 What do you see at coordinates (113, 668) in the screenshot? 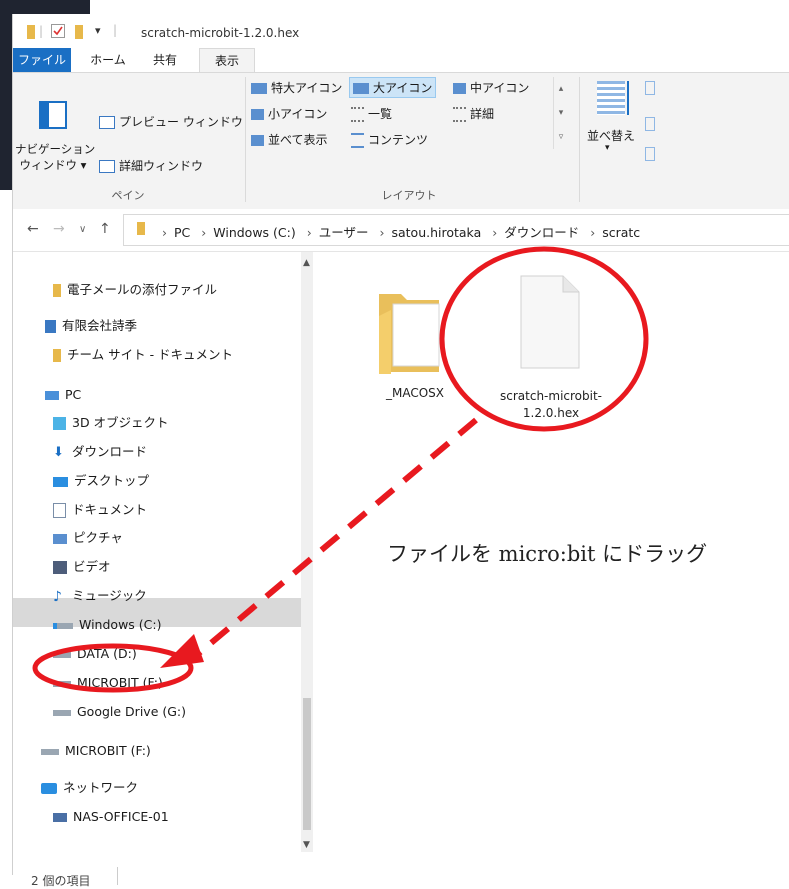
I see `highlight-circle-microbit-drive` at bounding box center [113, 668].